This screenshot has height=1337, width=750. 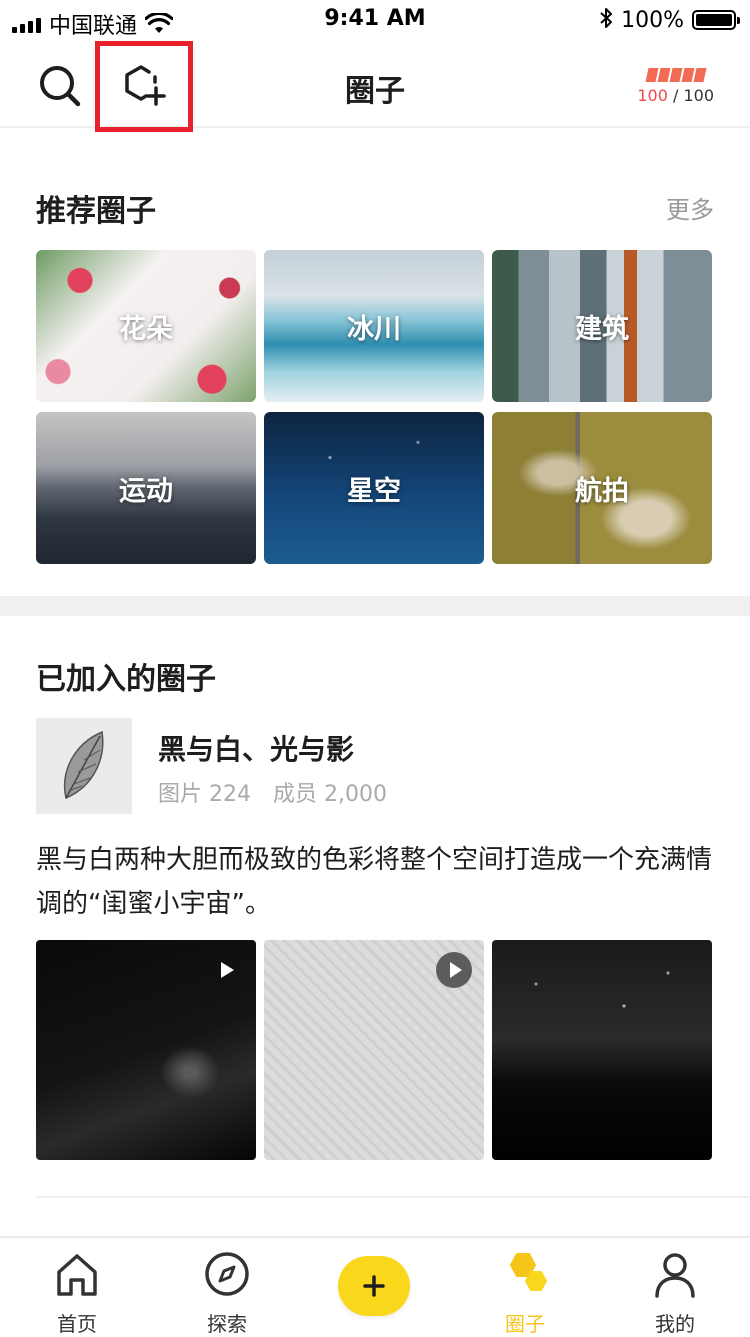 I want to click on tab-circles: 圈子, so click(x=525, y=1287).